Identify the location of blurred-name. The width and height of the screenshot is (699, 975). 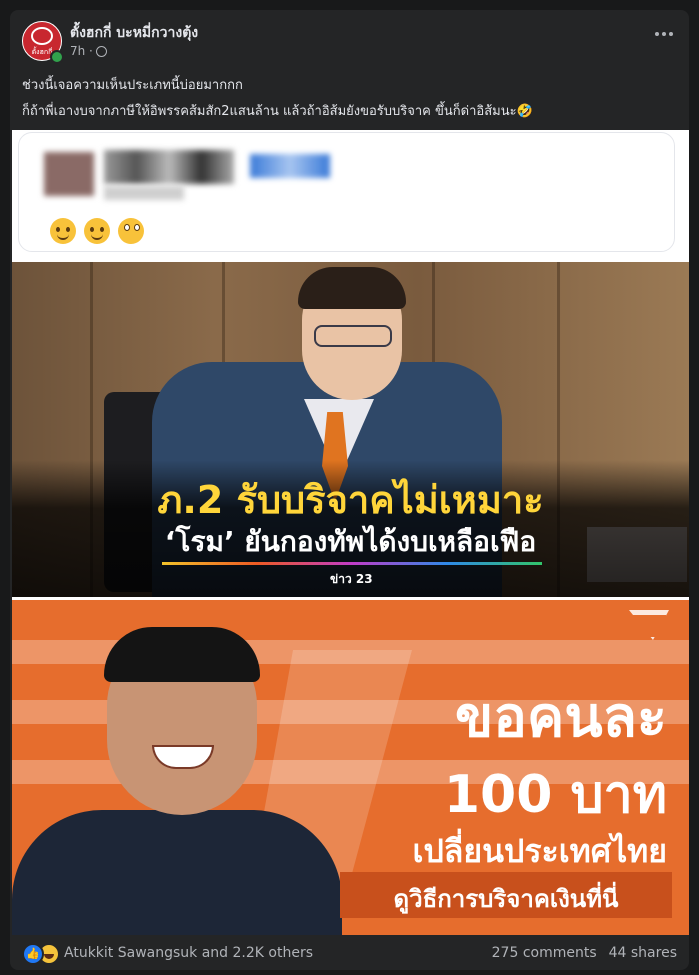
(169, 167).